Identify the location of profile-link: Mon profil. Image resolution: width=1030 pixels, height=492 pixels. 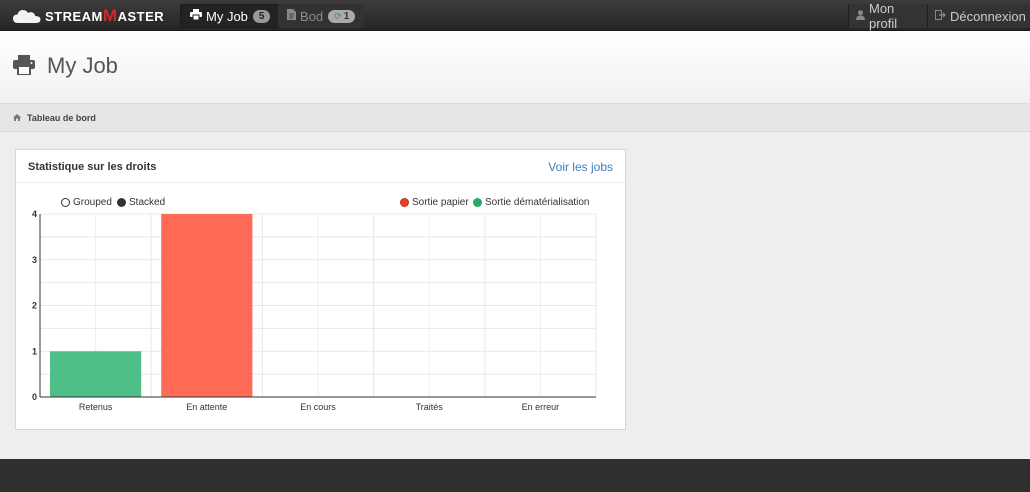
(887, 16).